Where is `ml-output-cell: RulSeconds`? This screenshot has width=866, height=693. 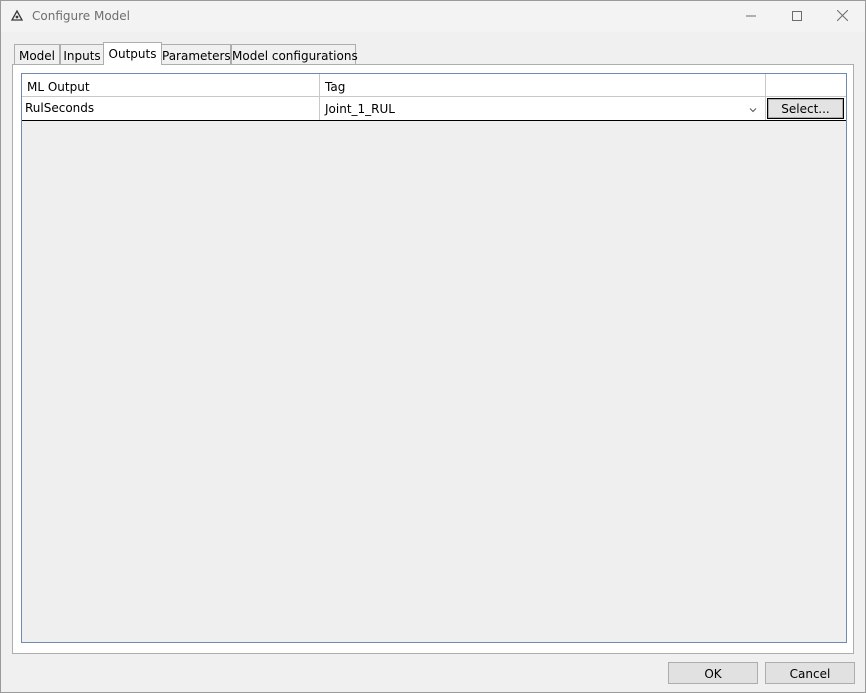 ml-output-cell: RulSeconds is located at coordinates (171, 108).